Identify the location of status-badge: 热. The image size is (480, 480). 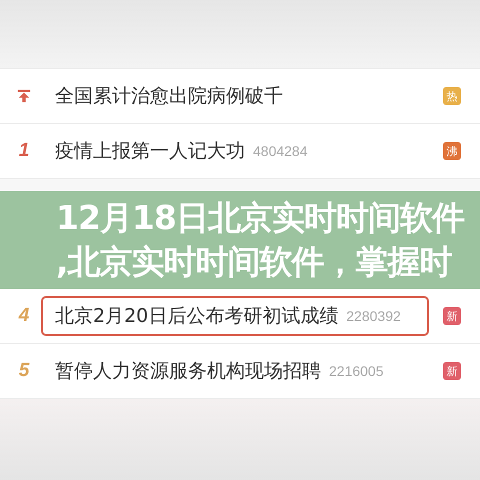
(452, 96).